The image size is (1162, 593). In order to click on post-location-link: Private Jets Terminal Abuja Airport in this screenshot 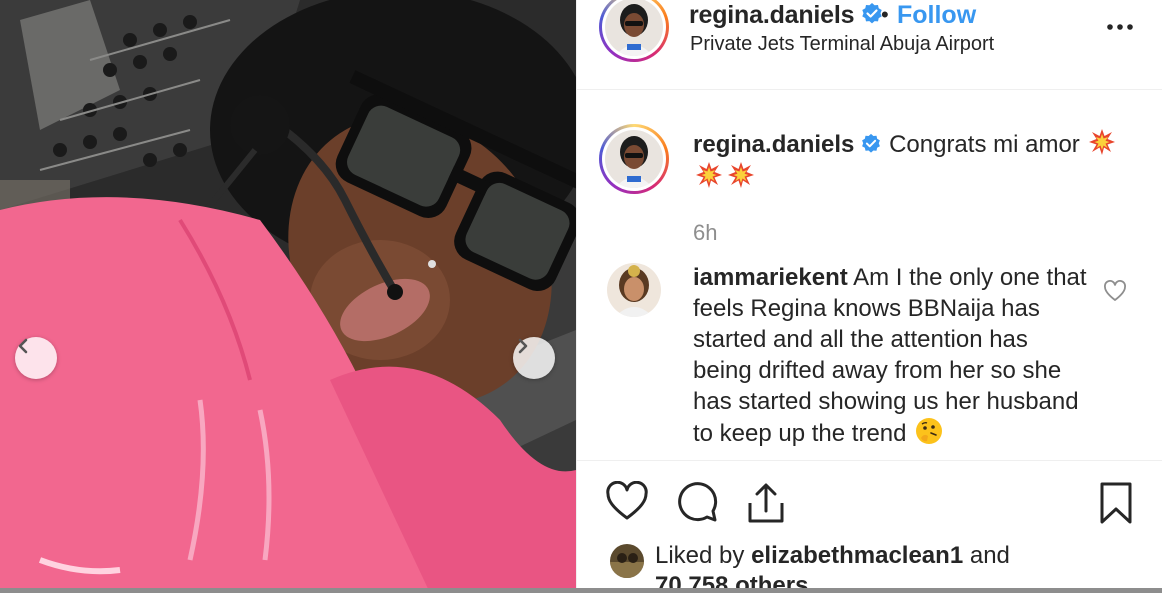, I will do `click(842, 44)`.